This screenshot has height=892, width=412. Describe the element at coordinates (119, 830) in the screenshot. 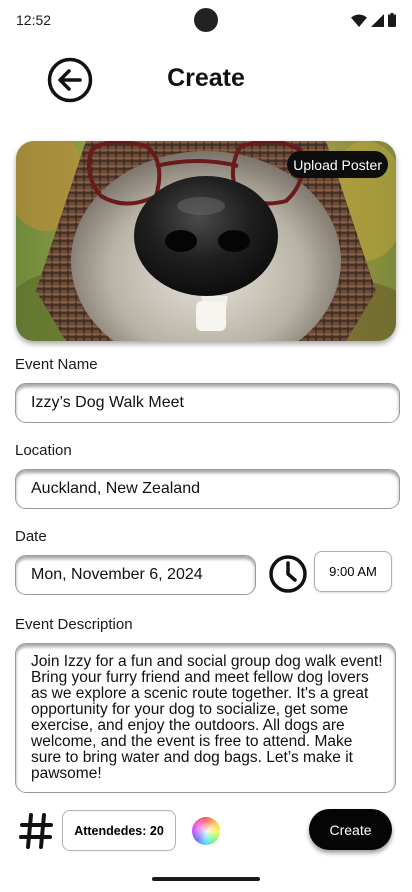

I see `attendees-button: Attendedes: 20` at that location.